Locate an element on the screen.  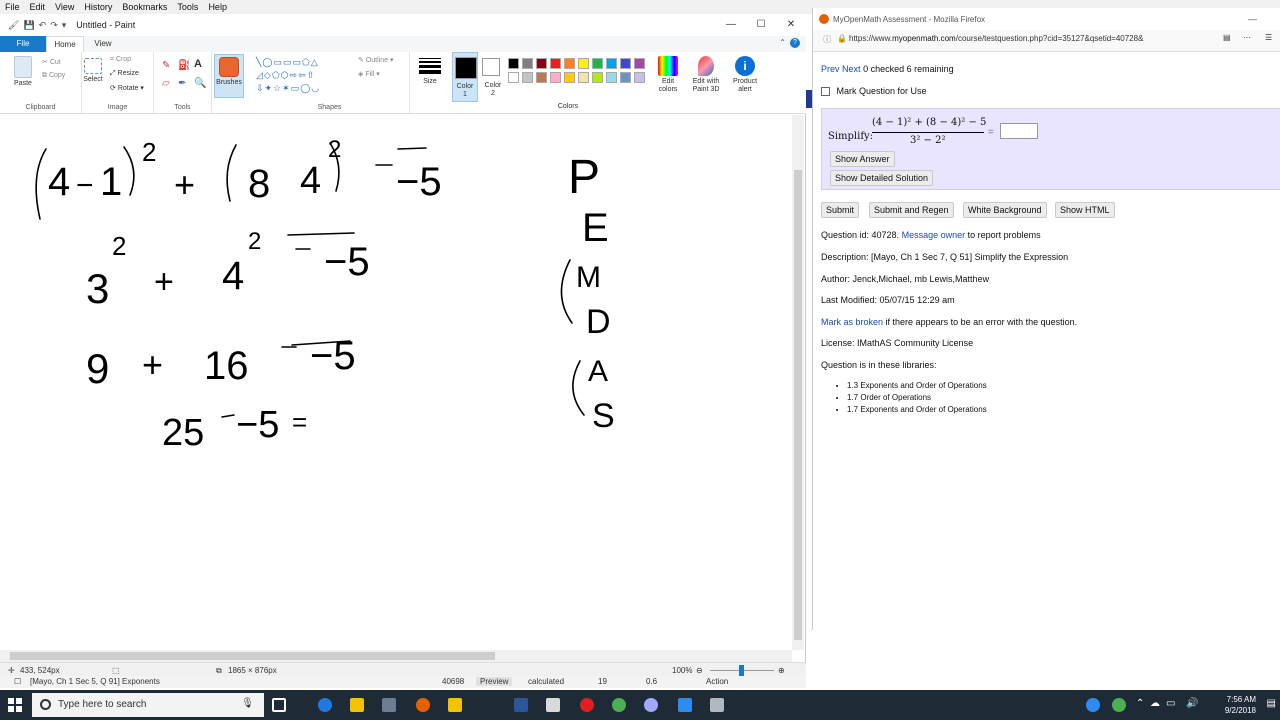
brushes-button: Brushes is located at coordinates (229, 76).